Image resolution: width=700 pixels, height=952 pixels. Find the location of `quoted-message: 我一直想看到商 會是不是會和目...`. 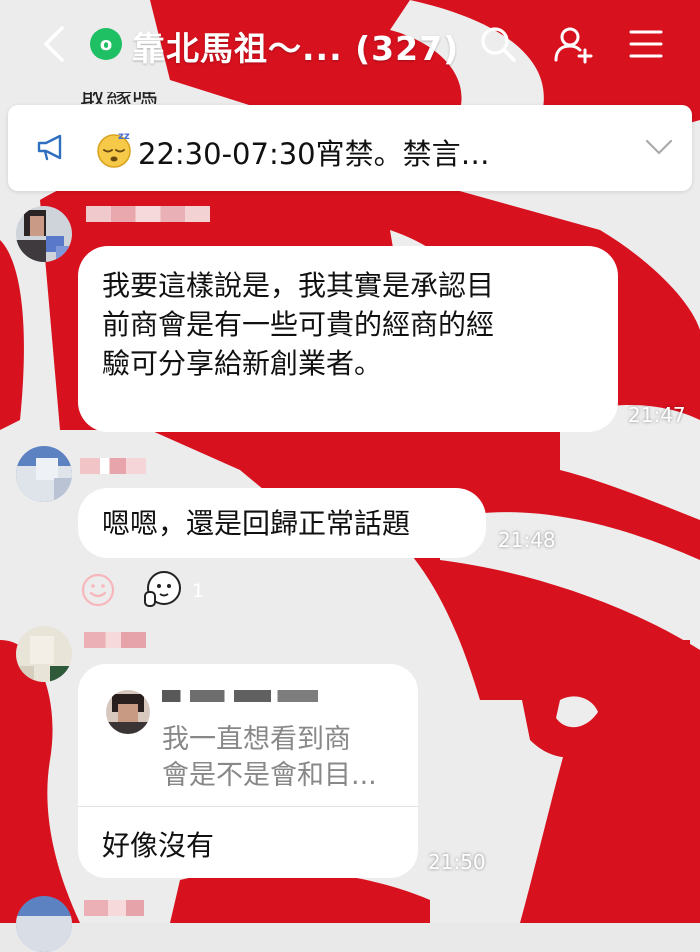

quoted-message: 我一直想看到商 會是不是會和目... is located at coordinates (282, 758).